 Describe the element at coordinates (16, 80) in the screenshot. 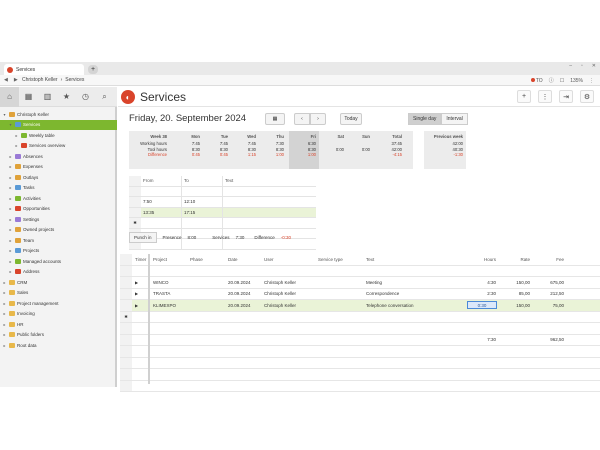

I see `forward-arrow-icon: ▶` at that location.